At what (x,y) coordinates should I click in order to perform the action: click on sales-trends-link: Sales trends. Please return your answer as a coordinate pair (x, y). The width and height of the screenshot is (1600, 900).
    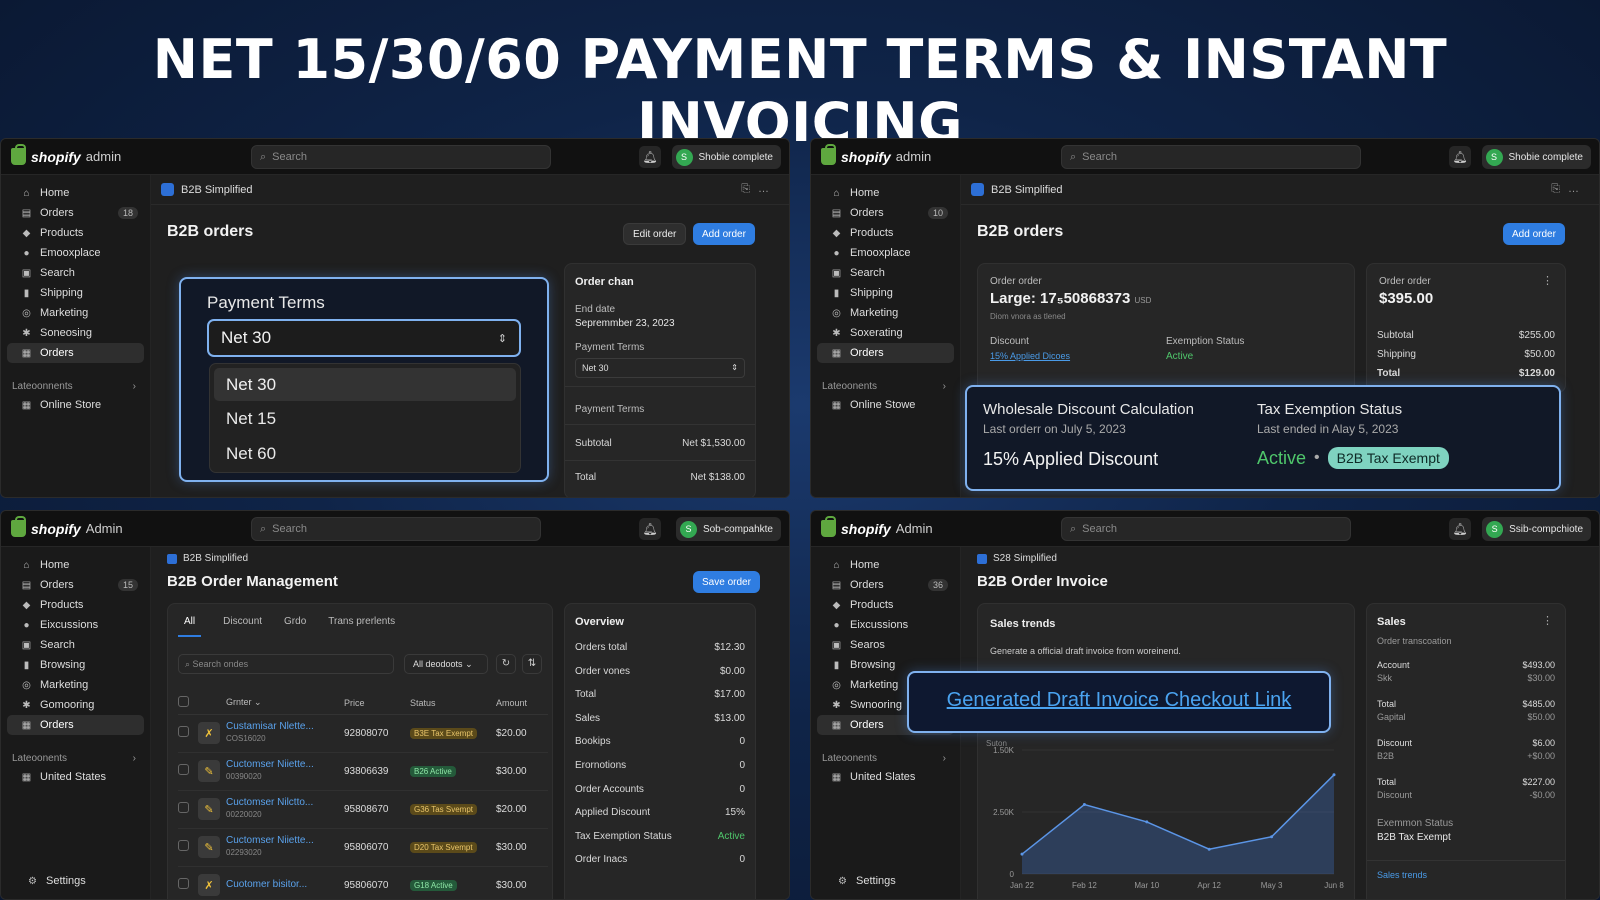
    Looking at the image, I should click on (1402, 875).